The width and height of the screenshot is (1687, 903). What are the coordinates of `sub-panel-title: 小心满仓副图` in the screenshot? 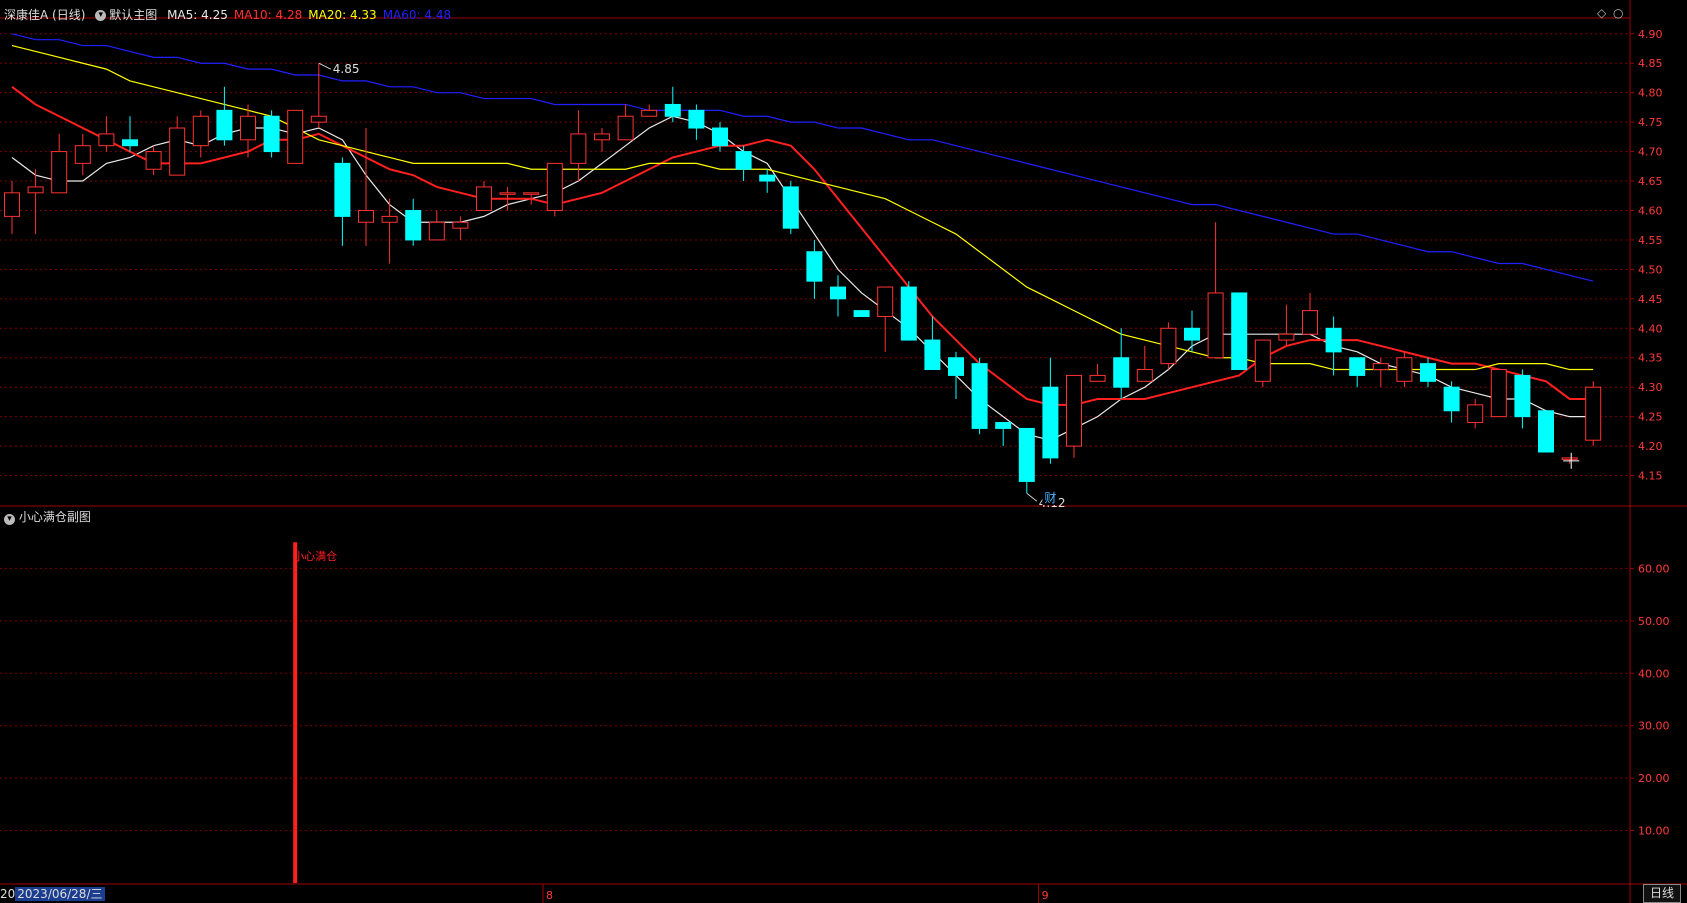 It's located at (55, 517).